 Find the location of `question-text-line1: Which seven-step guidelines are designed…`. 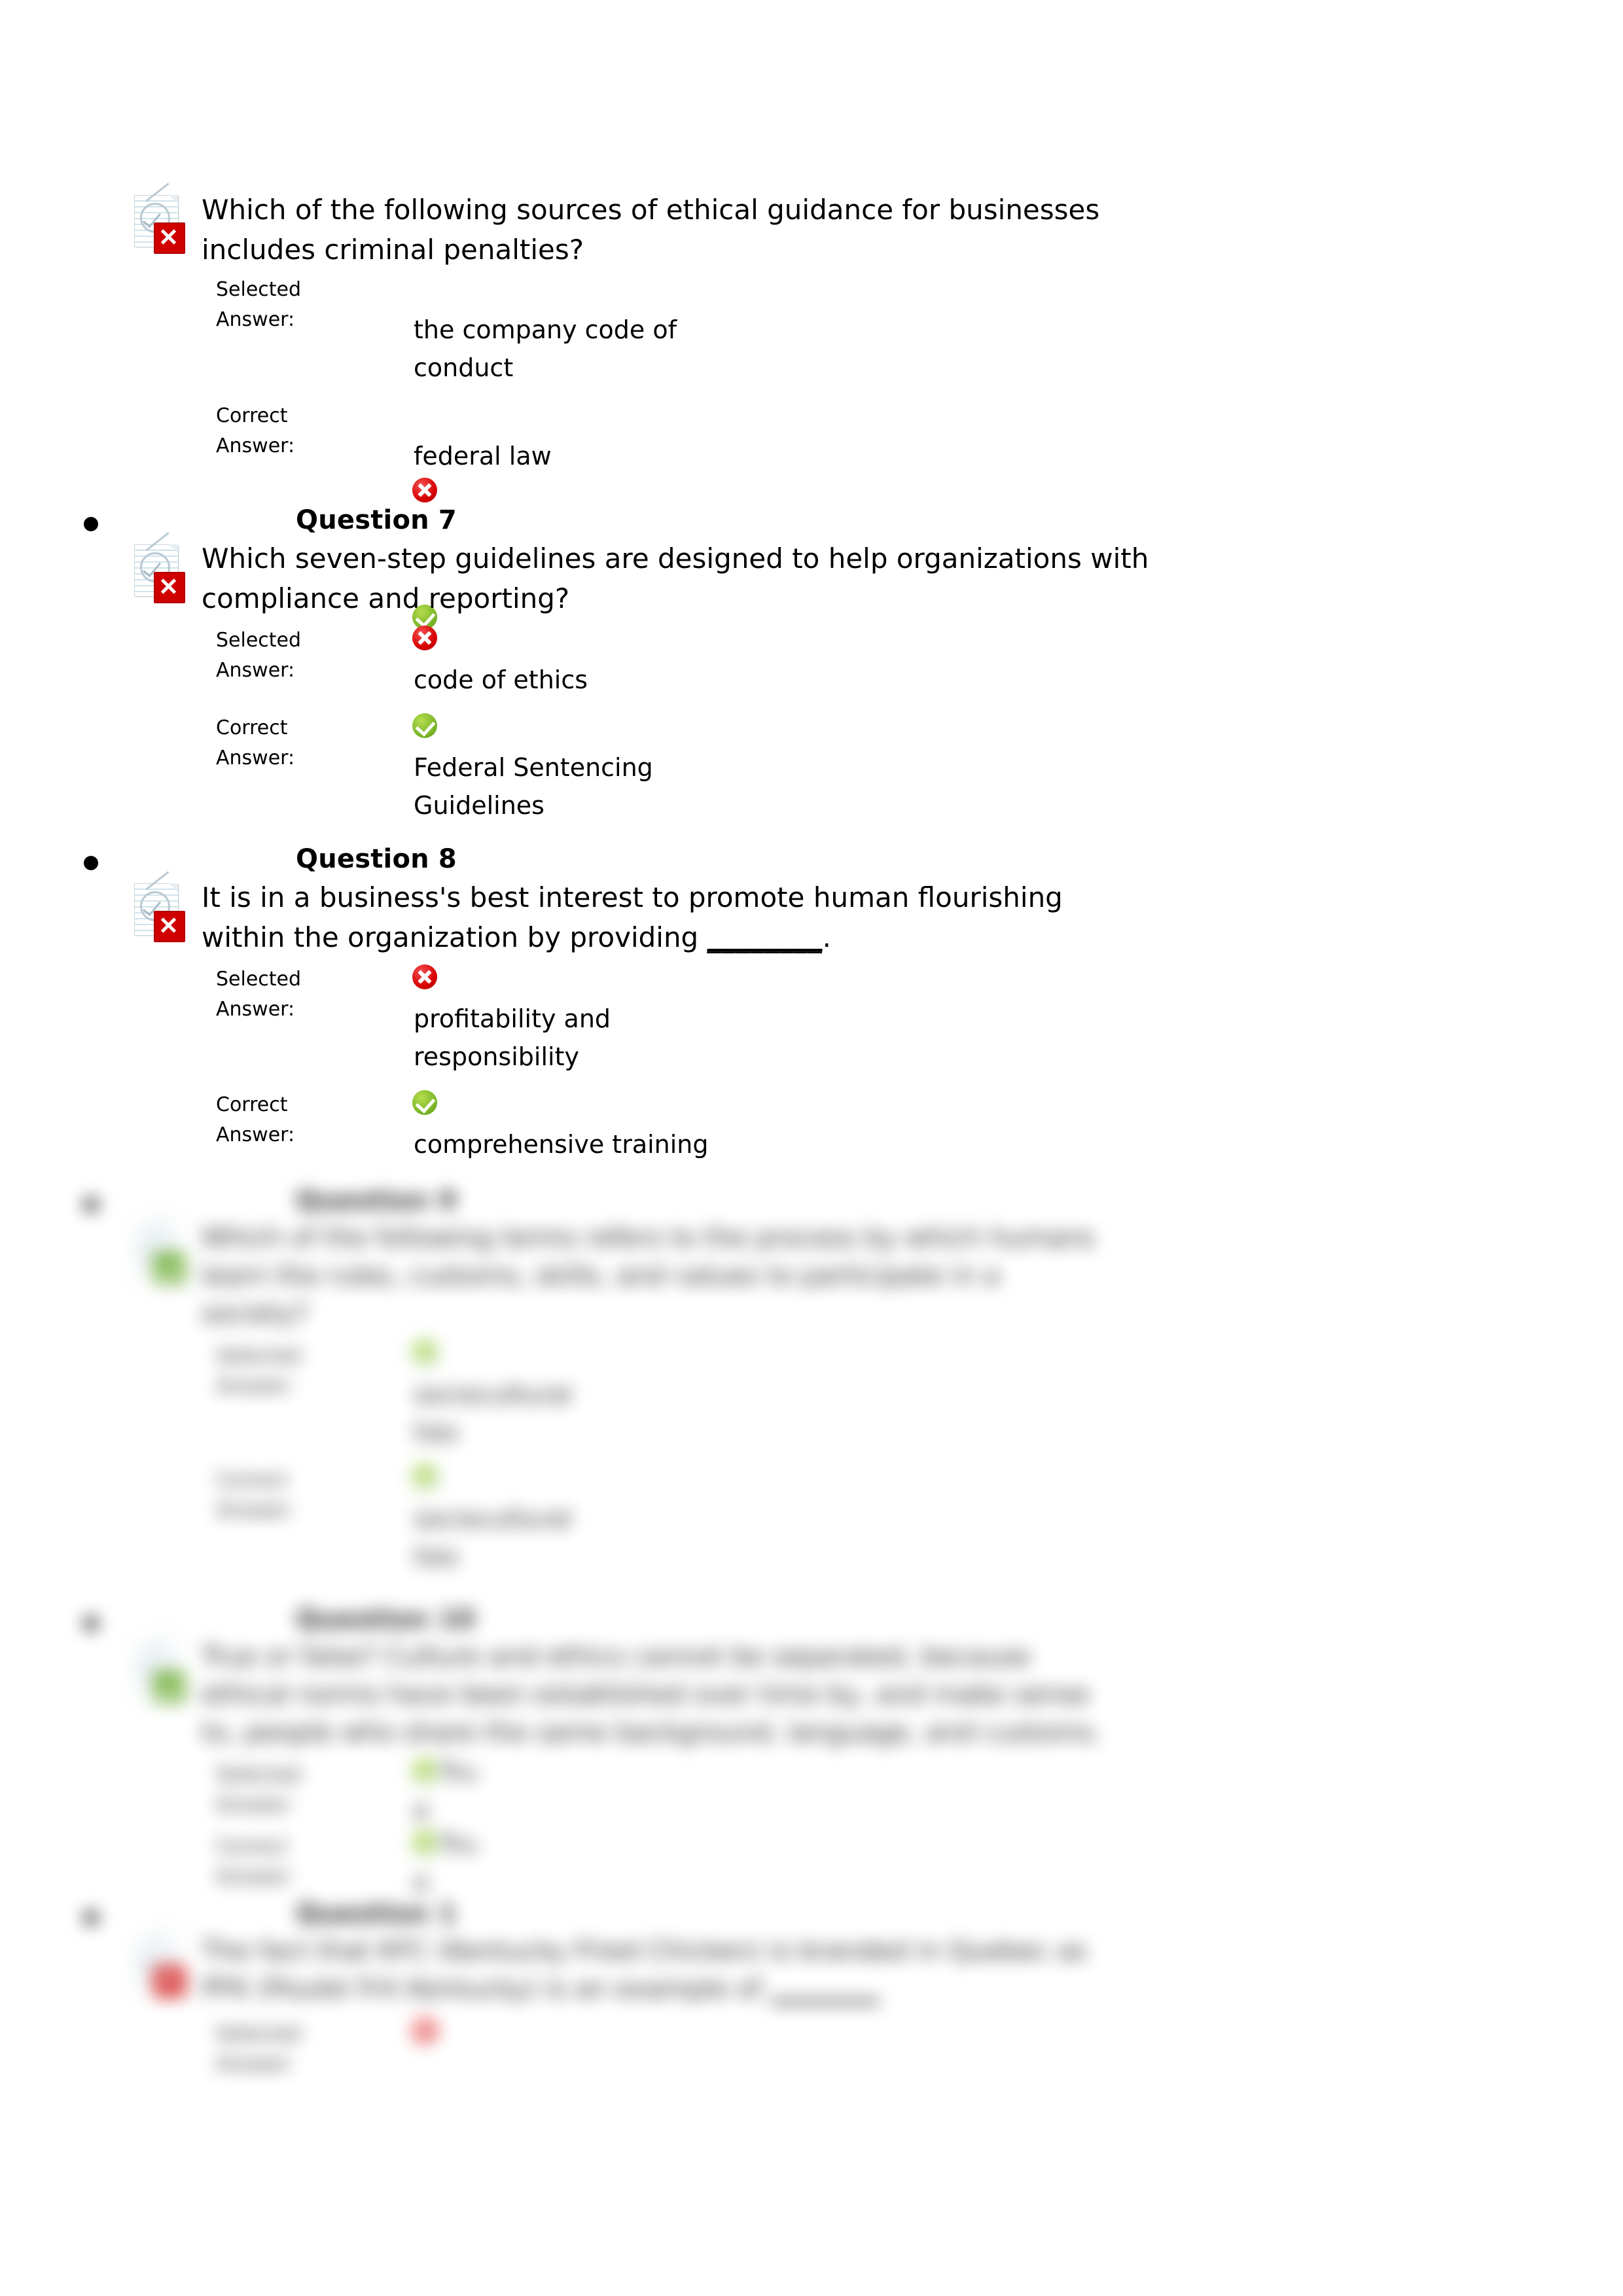

question-text-line1: Which seven-step guidelines are designed… is located at coordinates (676, 558).